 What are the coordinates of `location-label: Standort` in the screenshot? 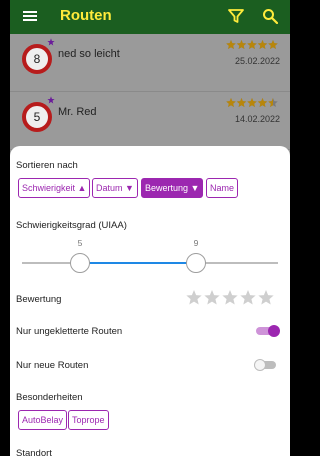 It's located at (34, 452).